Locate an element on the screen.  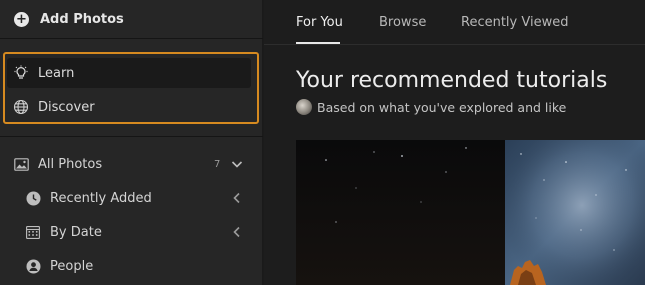
chevron-down-icon is located at coordinates (237, 164).